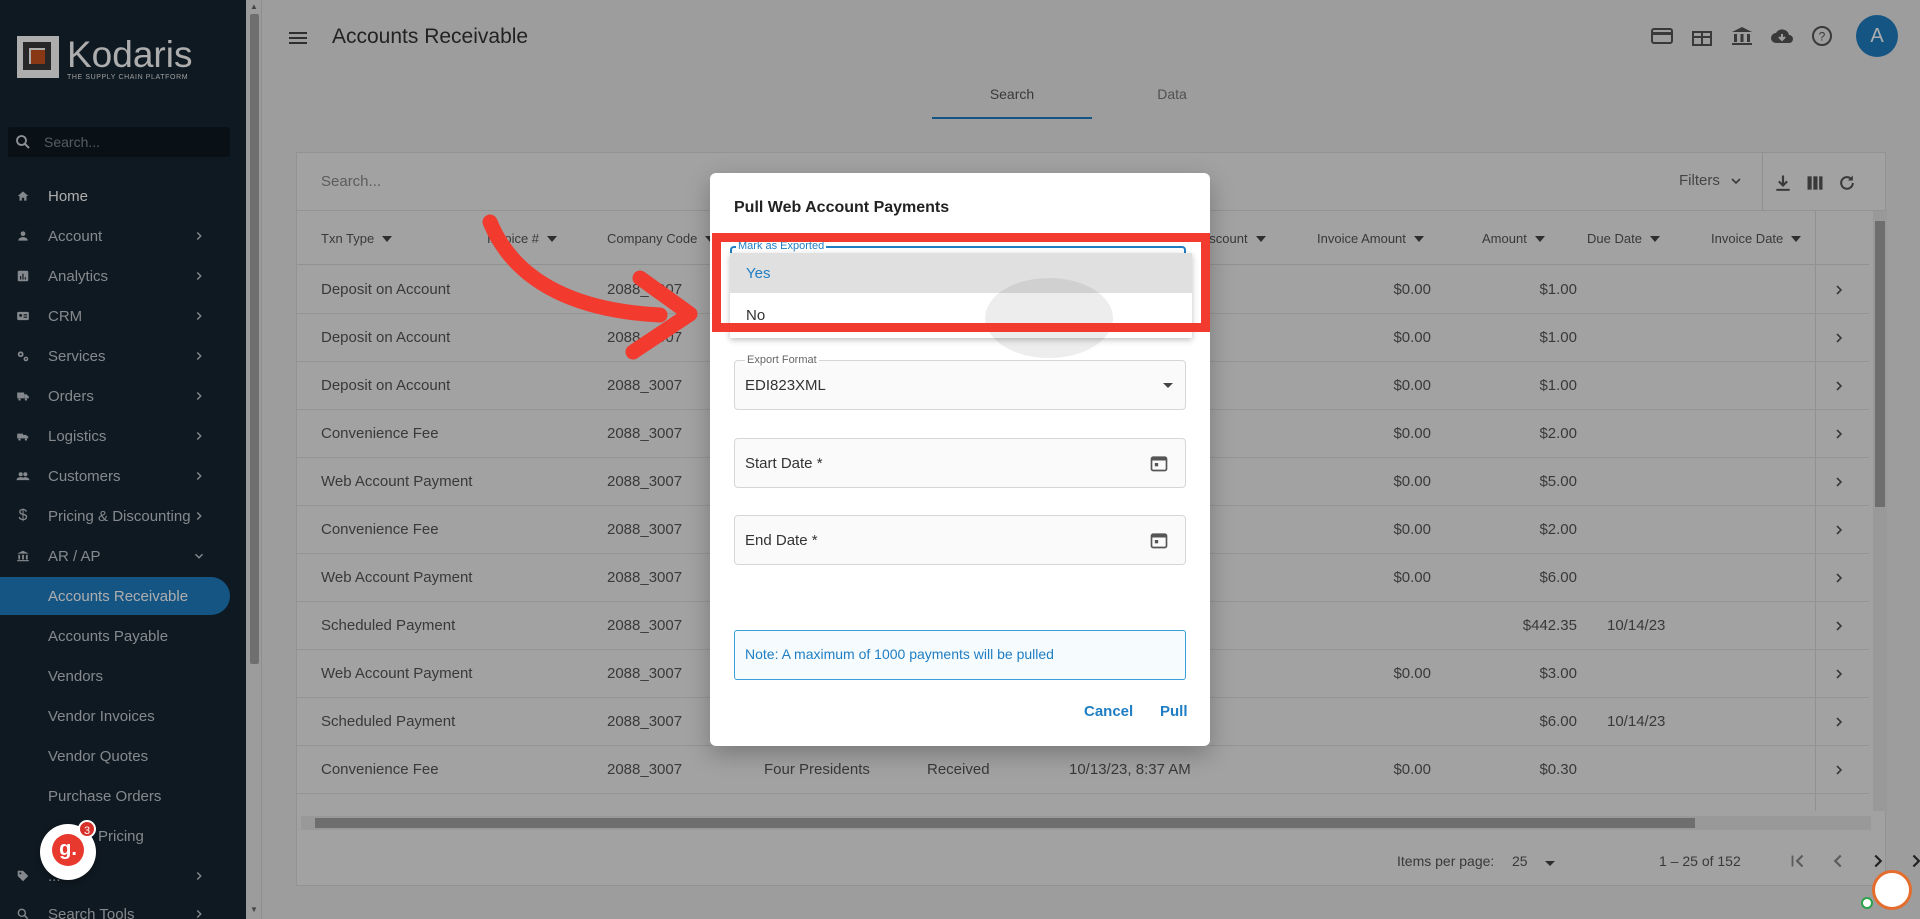 This screenshot has height=919, width=1920. I want to click on dialog-title: Pull Web Account Payments, so click(842, 207).